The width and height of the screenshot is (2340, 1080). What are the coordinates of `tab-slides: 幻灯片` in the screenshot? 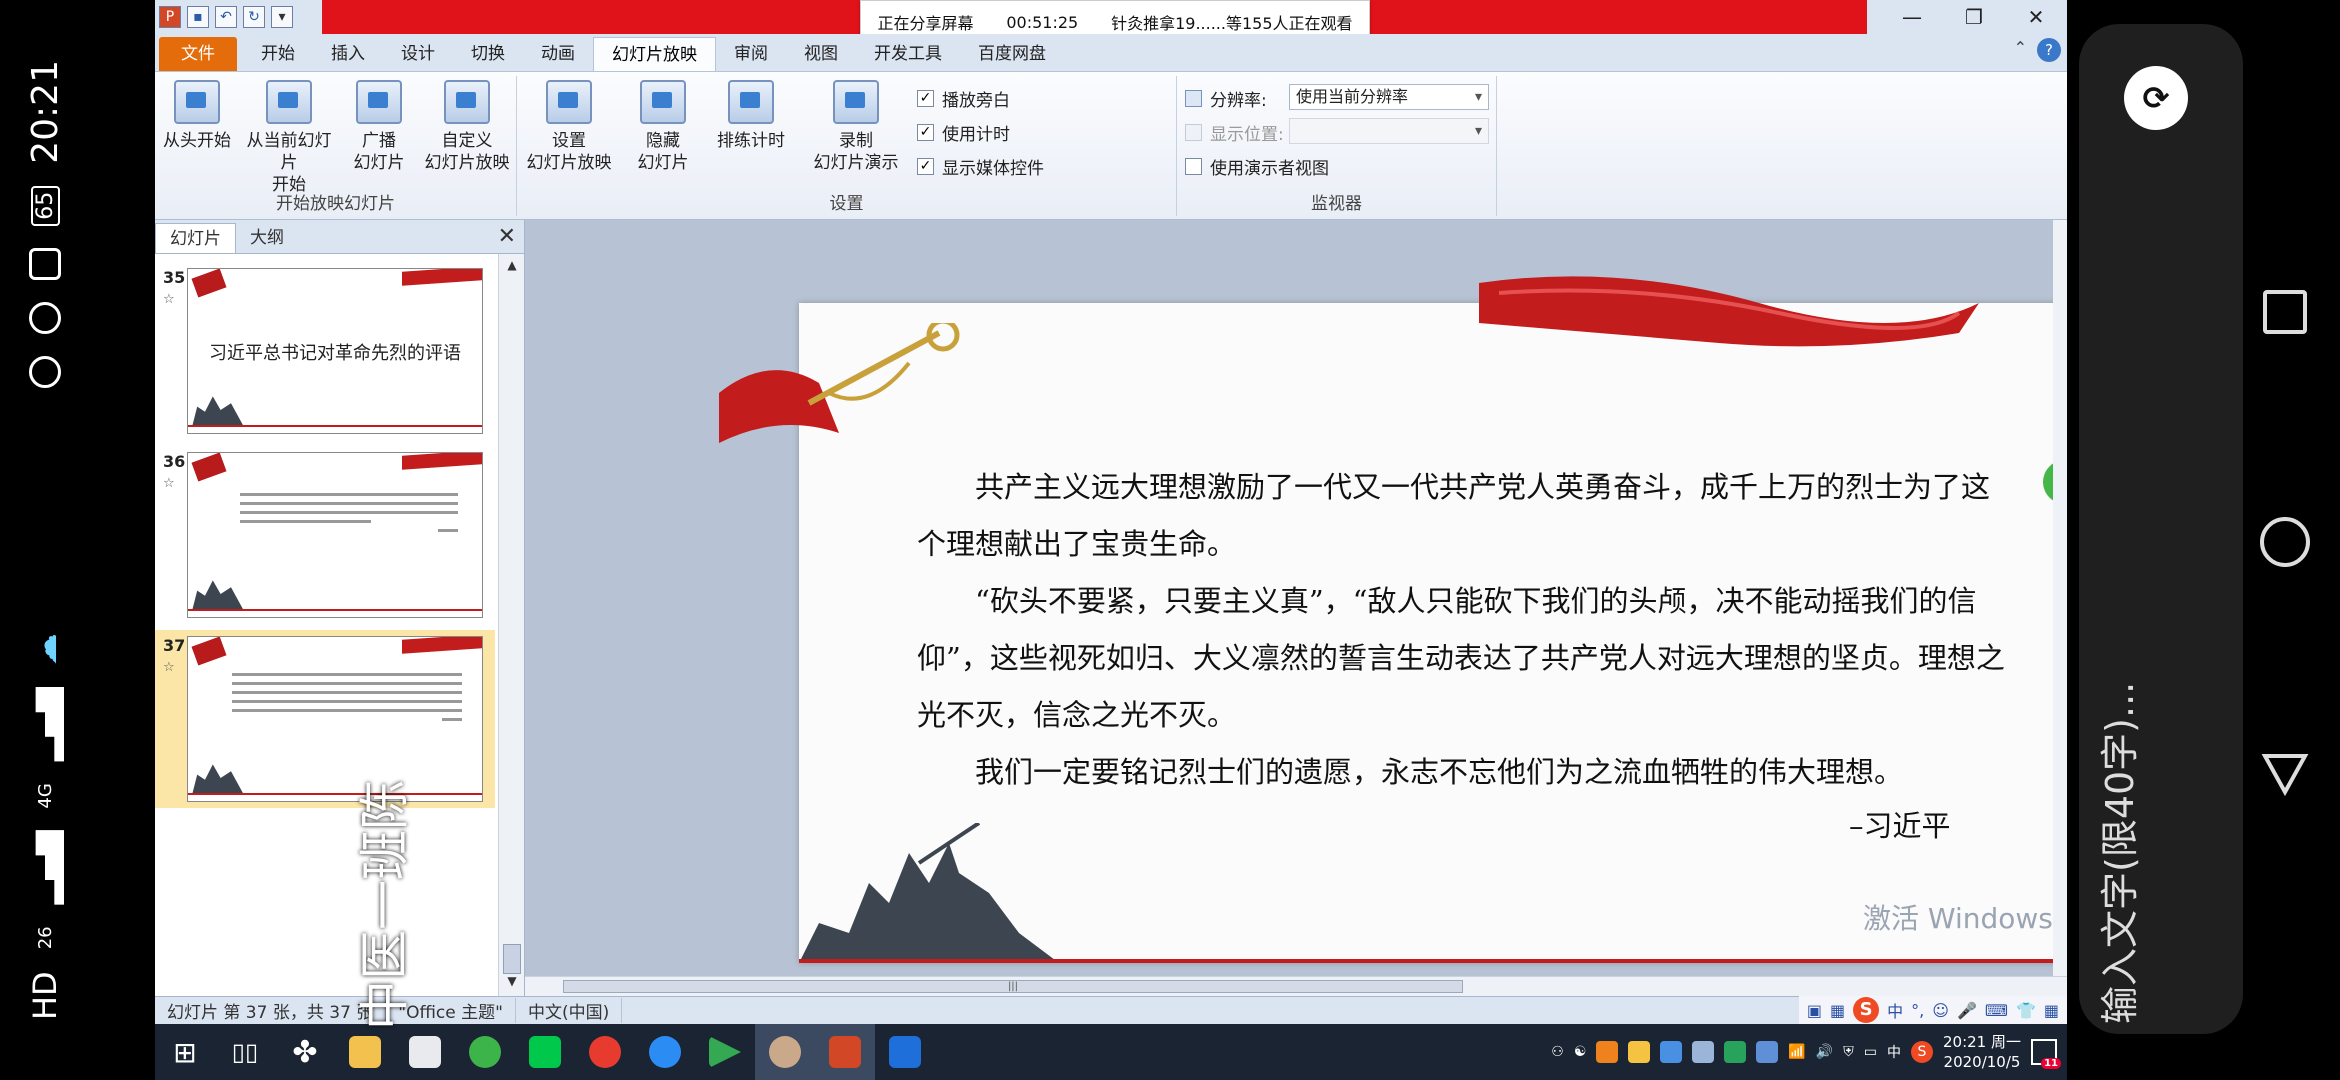 It's located at (195, 238).